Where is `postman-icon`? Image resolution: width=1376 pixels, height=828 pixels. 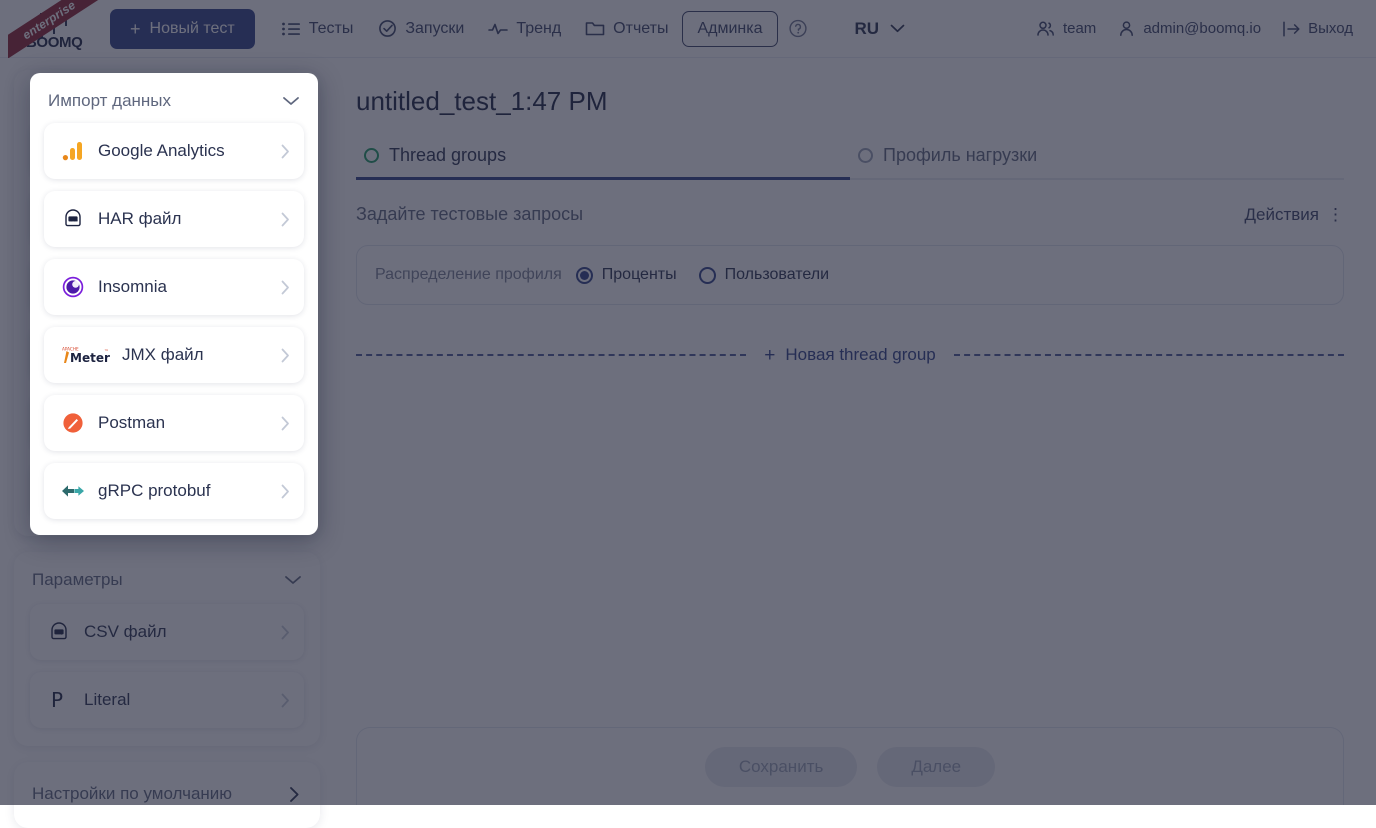
postman-icon is located at coordinates (73, 423).